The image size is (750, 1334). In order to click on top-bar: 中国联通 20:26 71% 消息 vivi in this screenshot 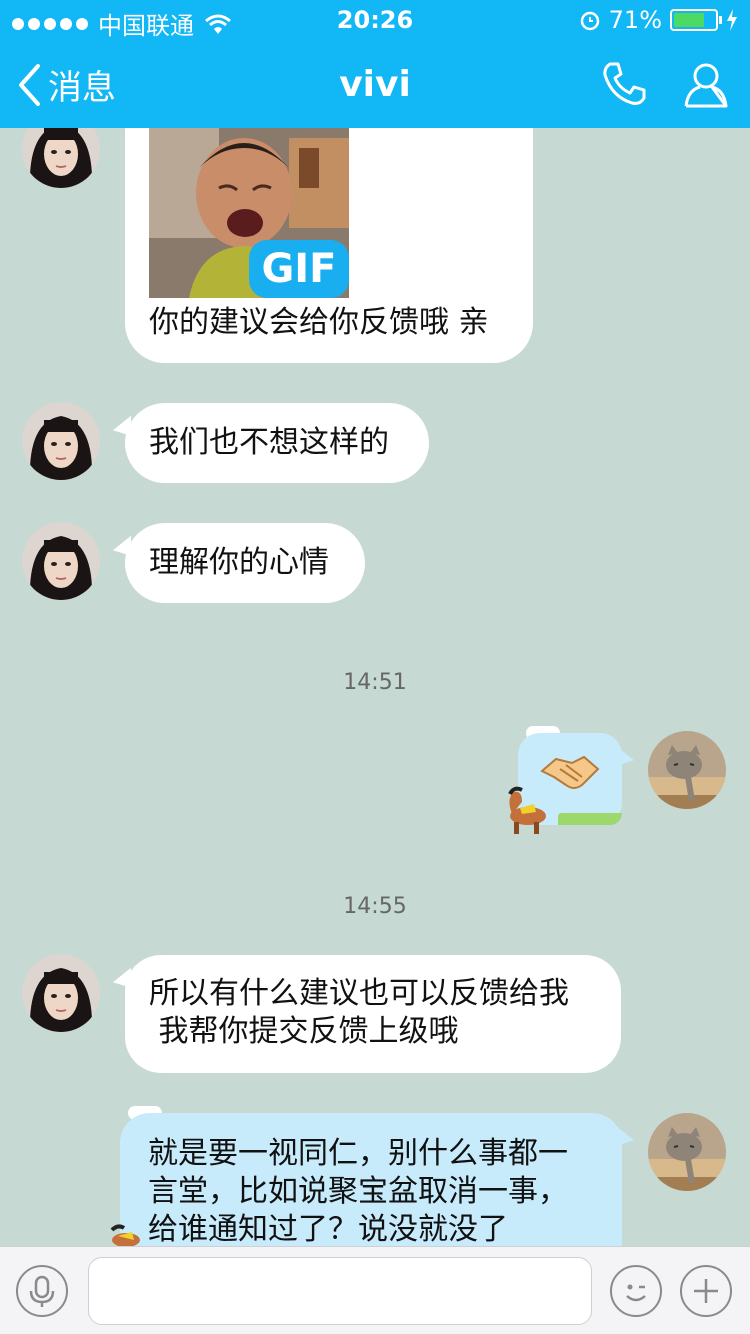, I will do `click(375, 64)`.